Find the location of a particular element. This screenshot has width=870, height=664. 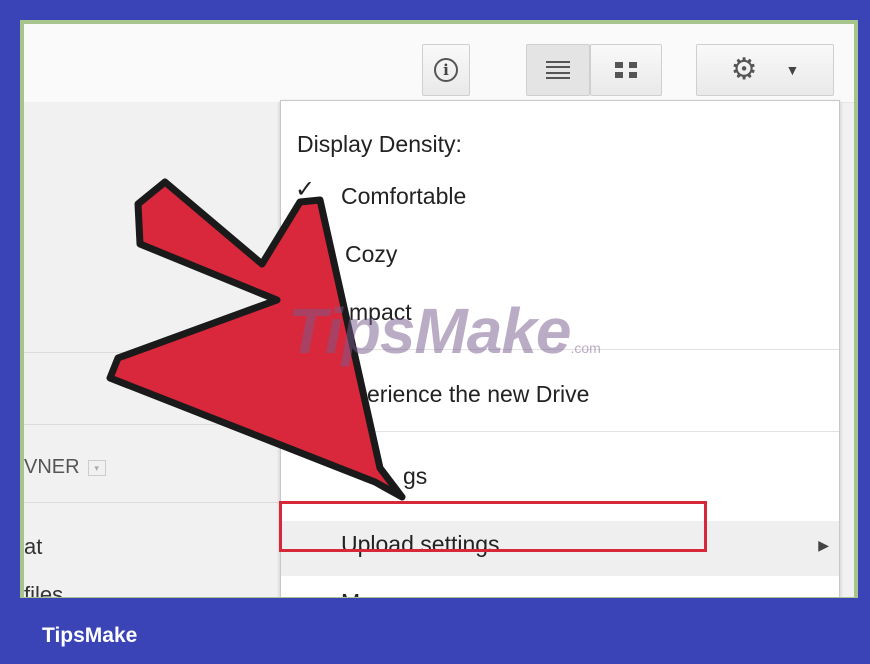

watermark: TipsMake.com is located at coordinates (444, 331).